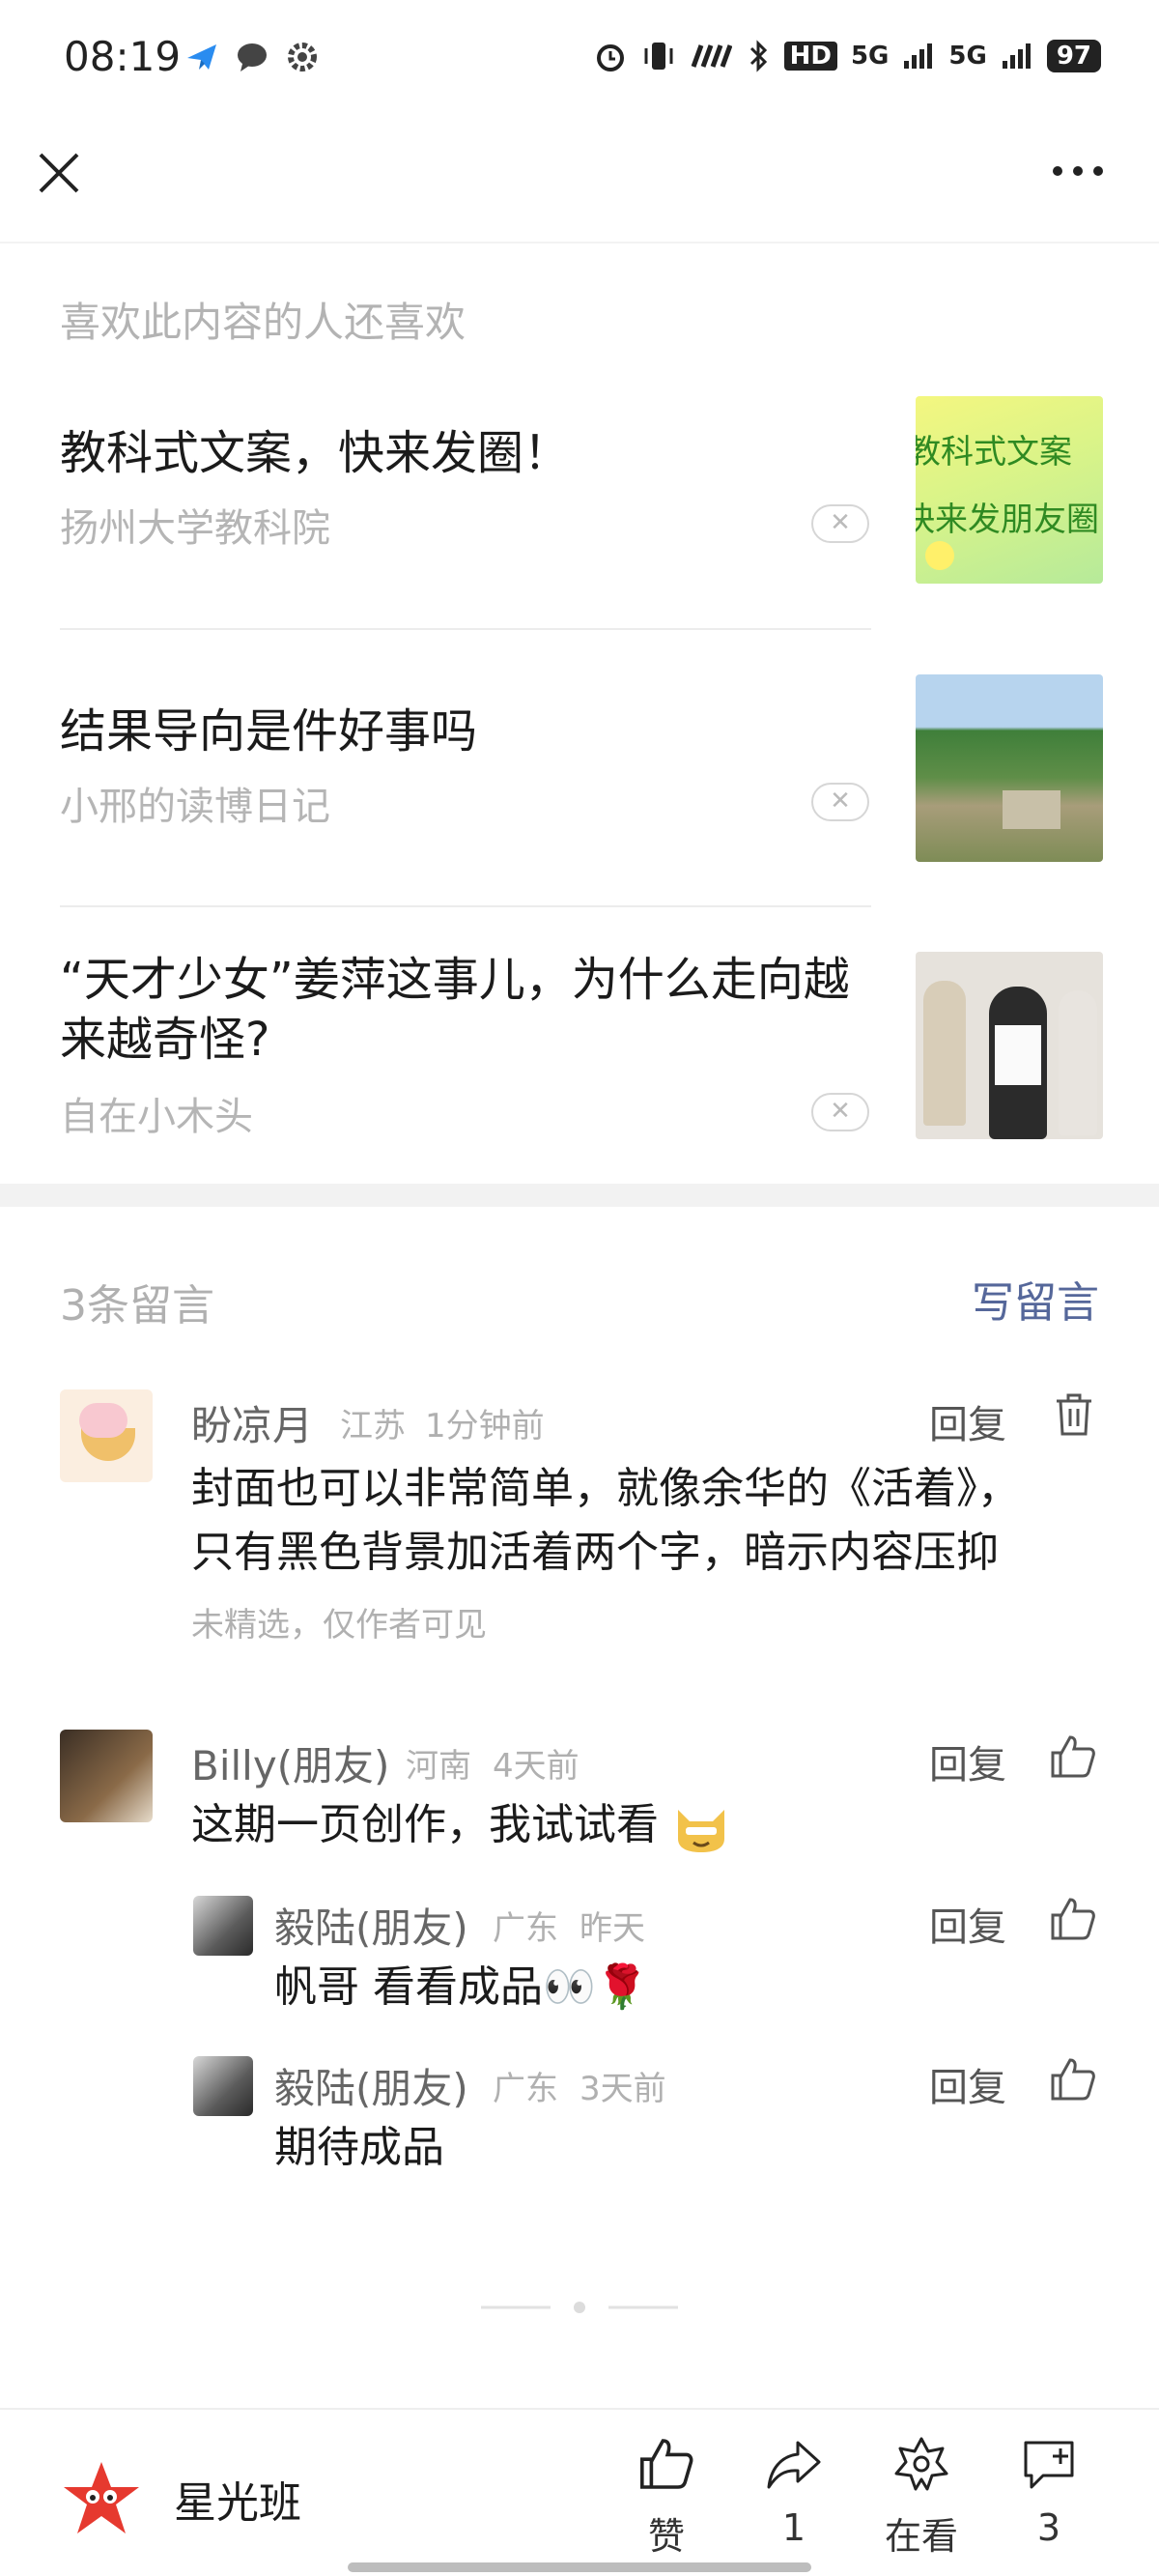 This screenshot has width=1159, height=2576. What do you see at coordinates (810, 57) in the screenshot?
I see `hd-badge: HD` at bounding box center [810, 57].